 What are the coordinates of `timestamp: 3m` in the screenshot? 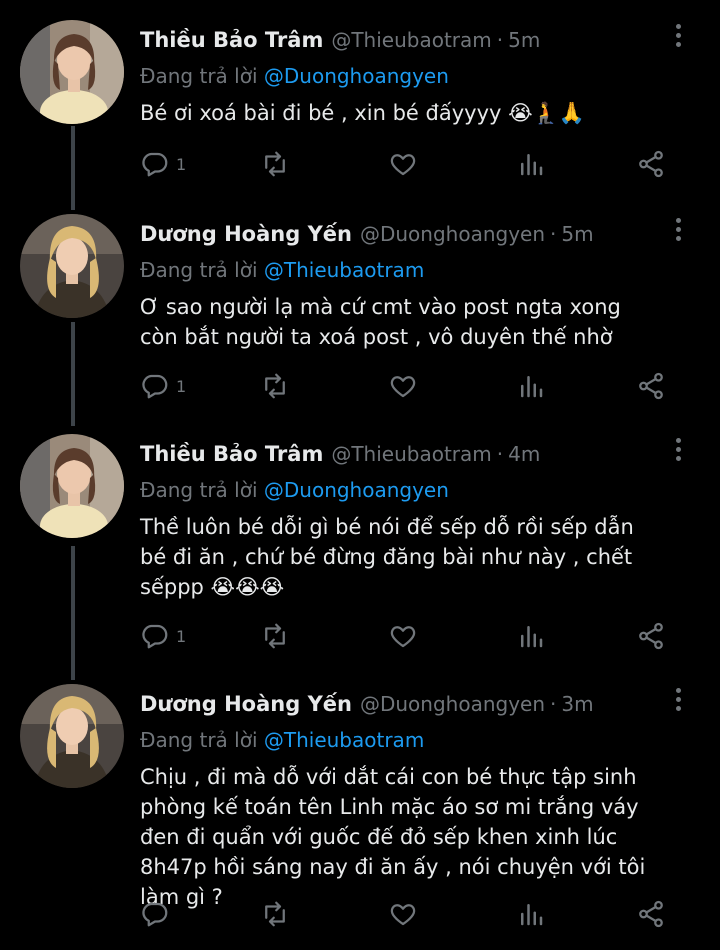 It's located at (577, 704).